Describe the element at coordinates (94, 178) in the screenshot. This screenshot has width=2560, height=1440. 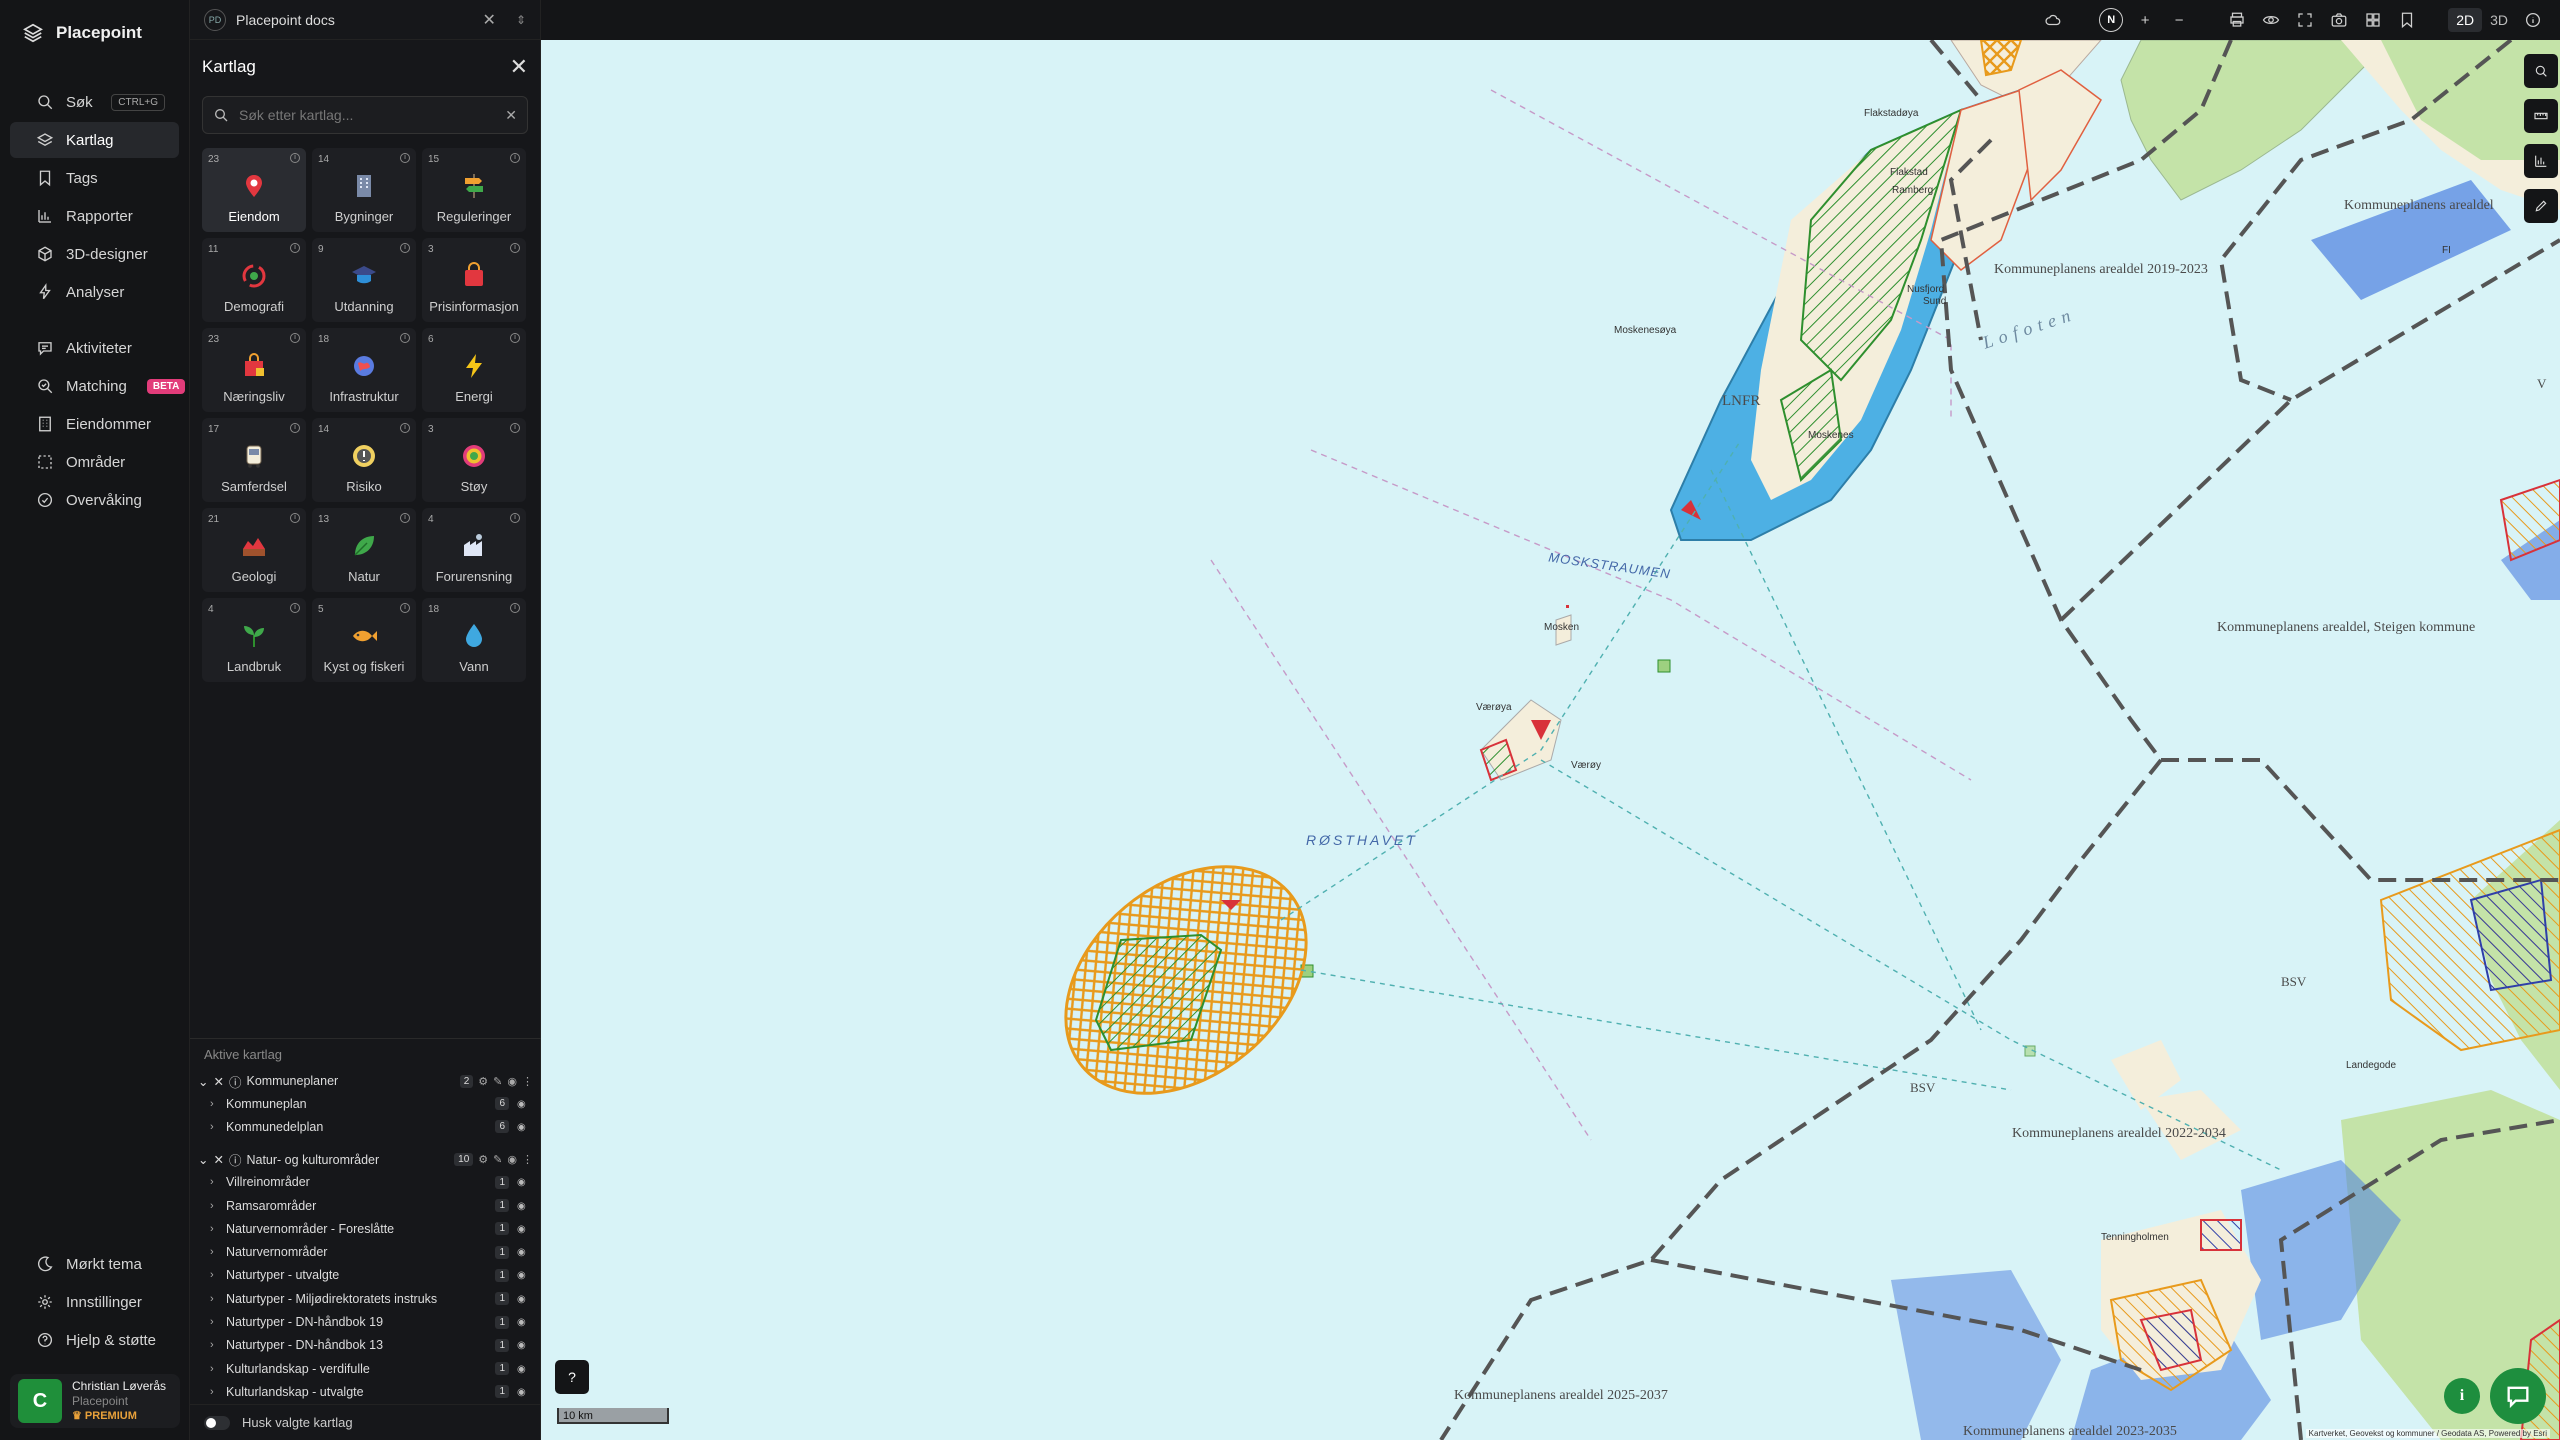
I see `nav-item-tags: Tags` at that location.